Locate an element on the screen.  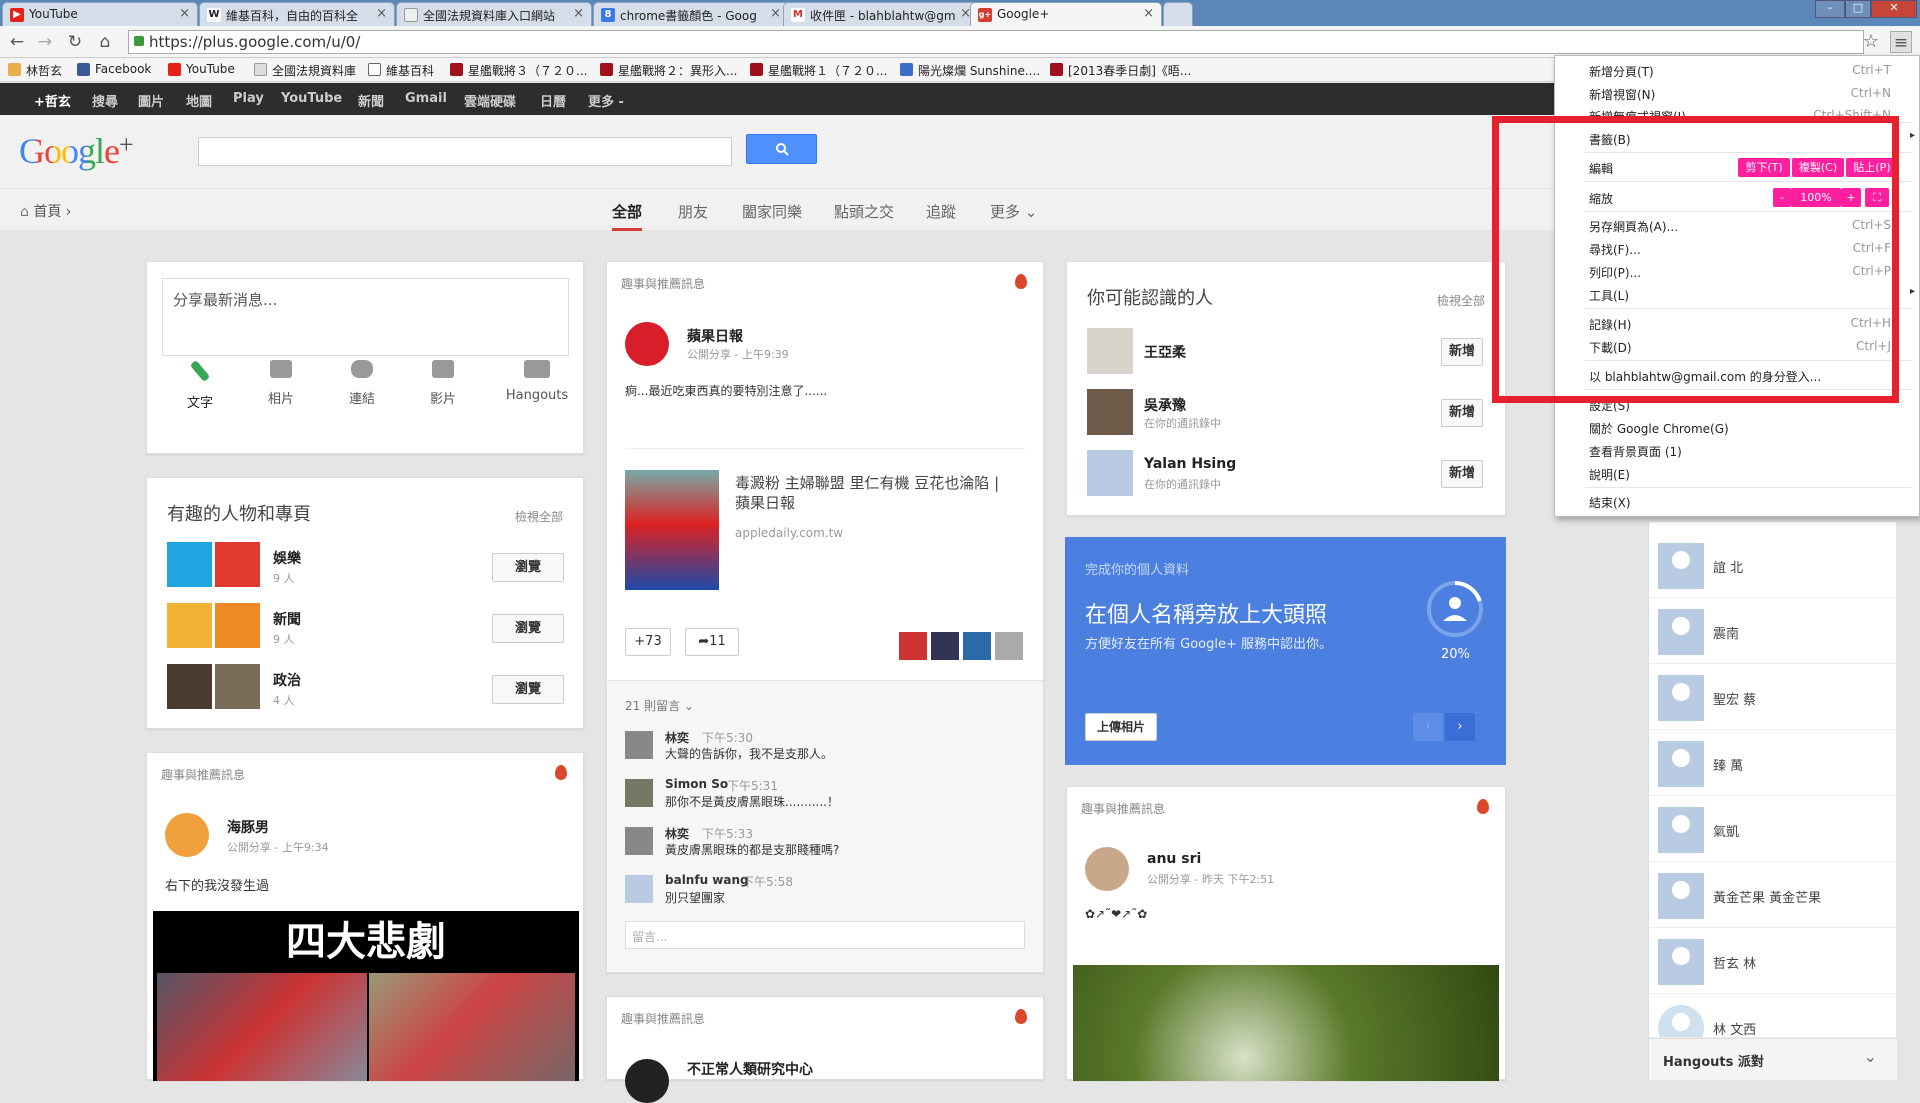
menu-item-tools: 工具(L) is located at coordinates (1609, 295).